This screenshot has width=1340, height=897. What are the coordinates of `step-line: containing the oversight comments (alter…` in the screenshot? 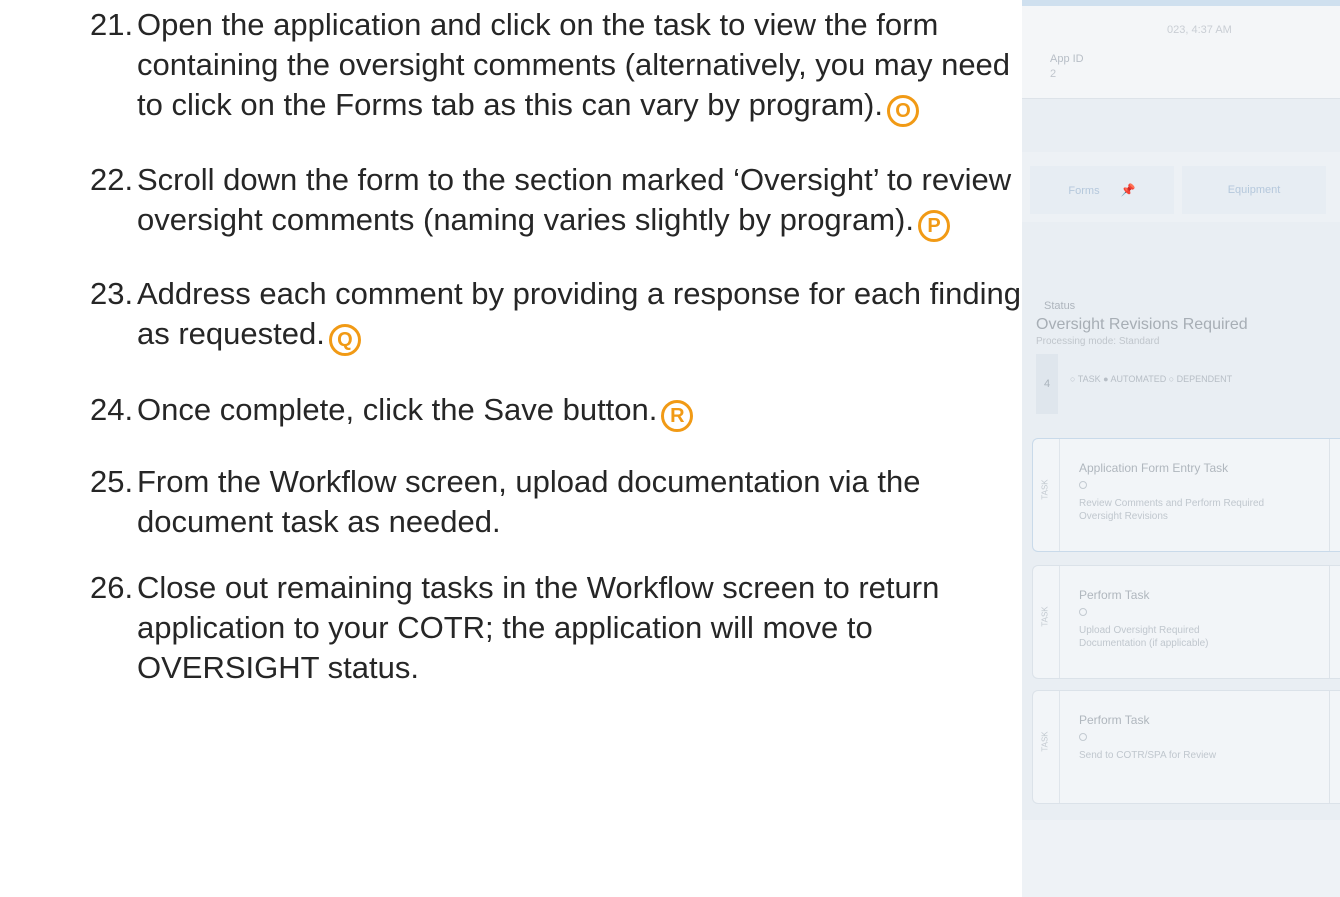 It's located at (574, 64).